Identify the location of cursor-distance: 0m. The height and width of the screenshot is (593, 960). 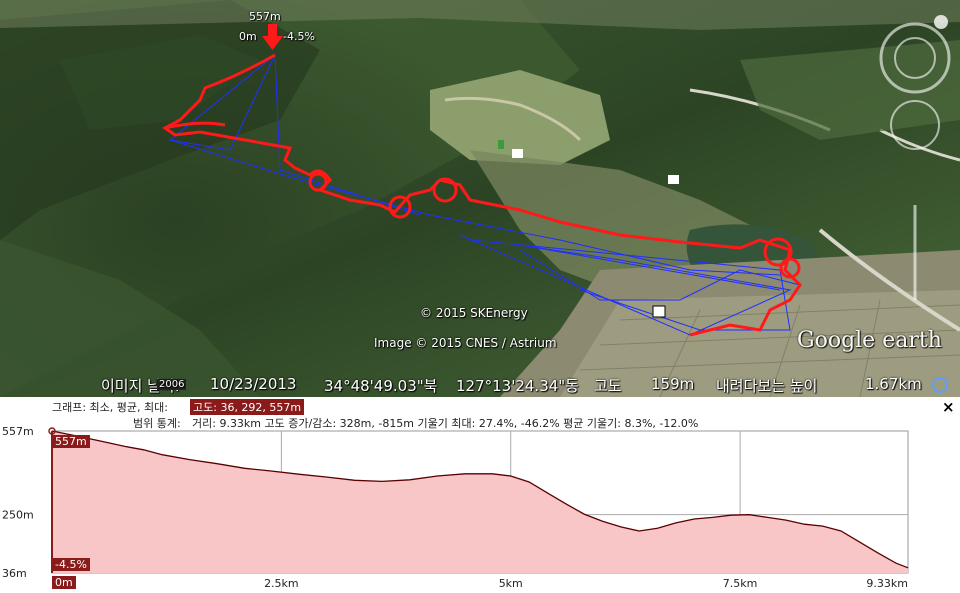
(64, 582).